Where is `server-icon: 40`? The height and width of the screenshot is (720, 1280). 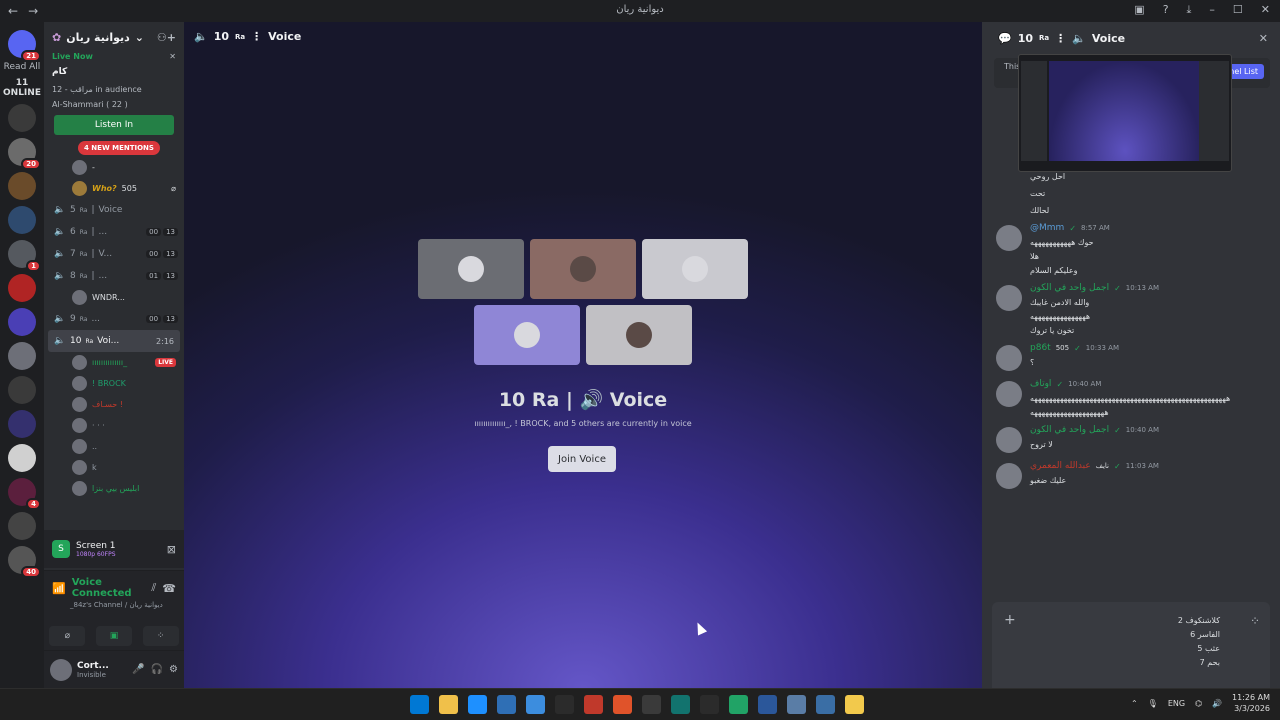 server-icon: 40 is located at coordinates (24, 562).